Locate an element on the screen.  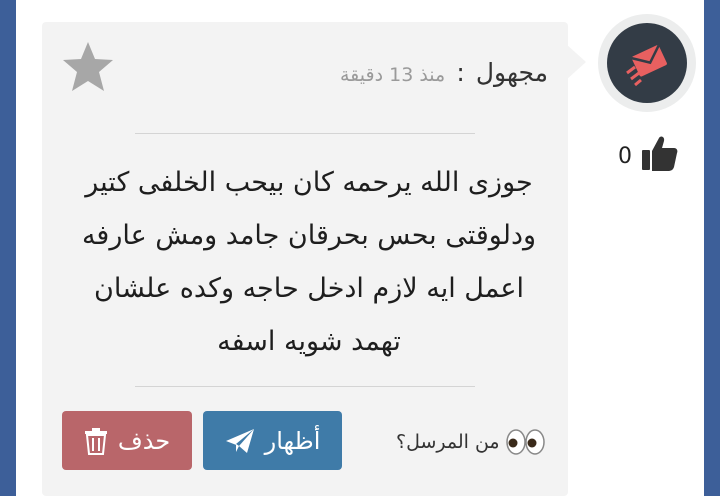
sender-question: من المرسل؟ is located at coordinates (471, 442).